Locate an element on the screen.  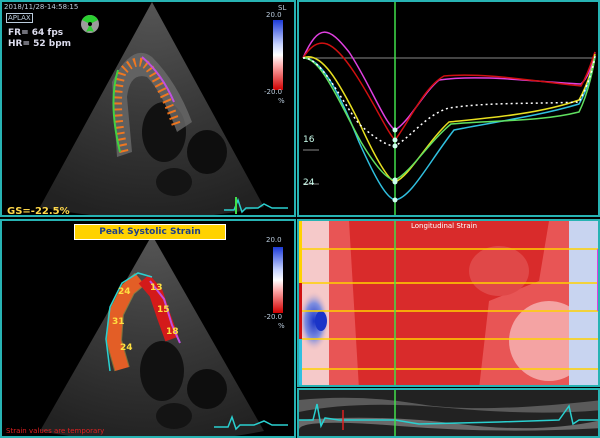
view-label: APLAX is located at coordinates (19, 18).